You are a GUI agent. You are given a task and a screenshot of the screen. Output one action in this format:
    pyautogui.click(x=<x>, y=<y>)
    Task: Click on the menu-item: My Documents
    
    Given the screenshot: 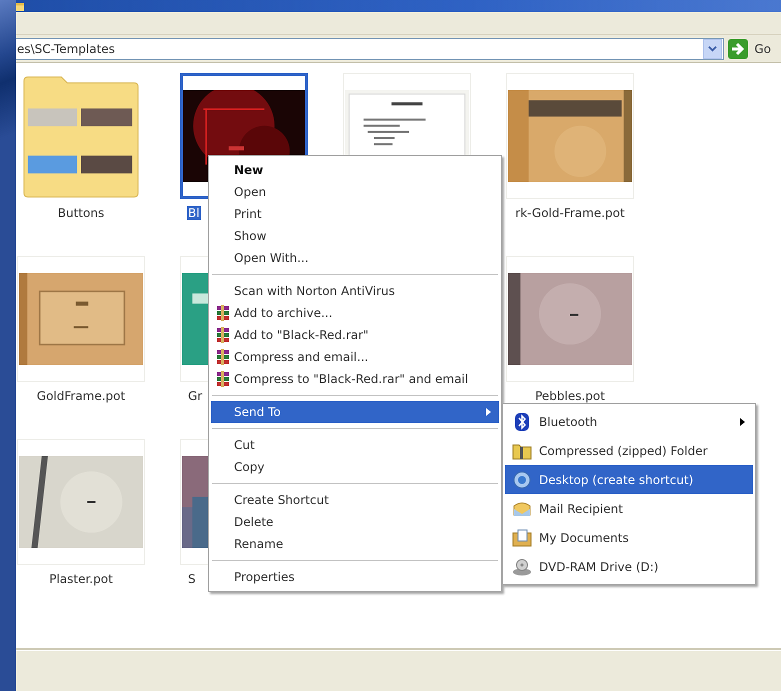 What is the action you would take?
    pyautogui.click(x=629, y=537)
    